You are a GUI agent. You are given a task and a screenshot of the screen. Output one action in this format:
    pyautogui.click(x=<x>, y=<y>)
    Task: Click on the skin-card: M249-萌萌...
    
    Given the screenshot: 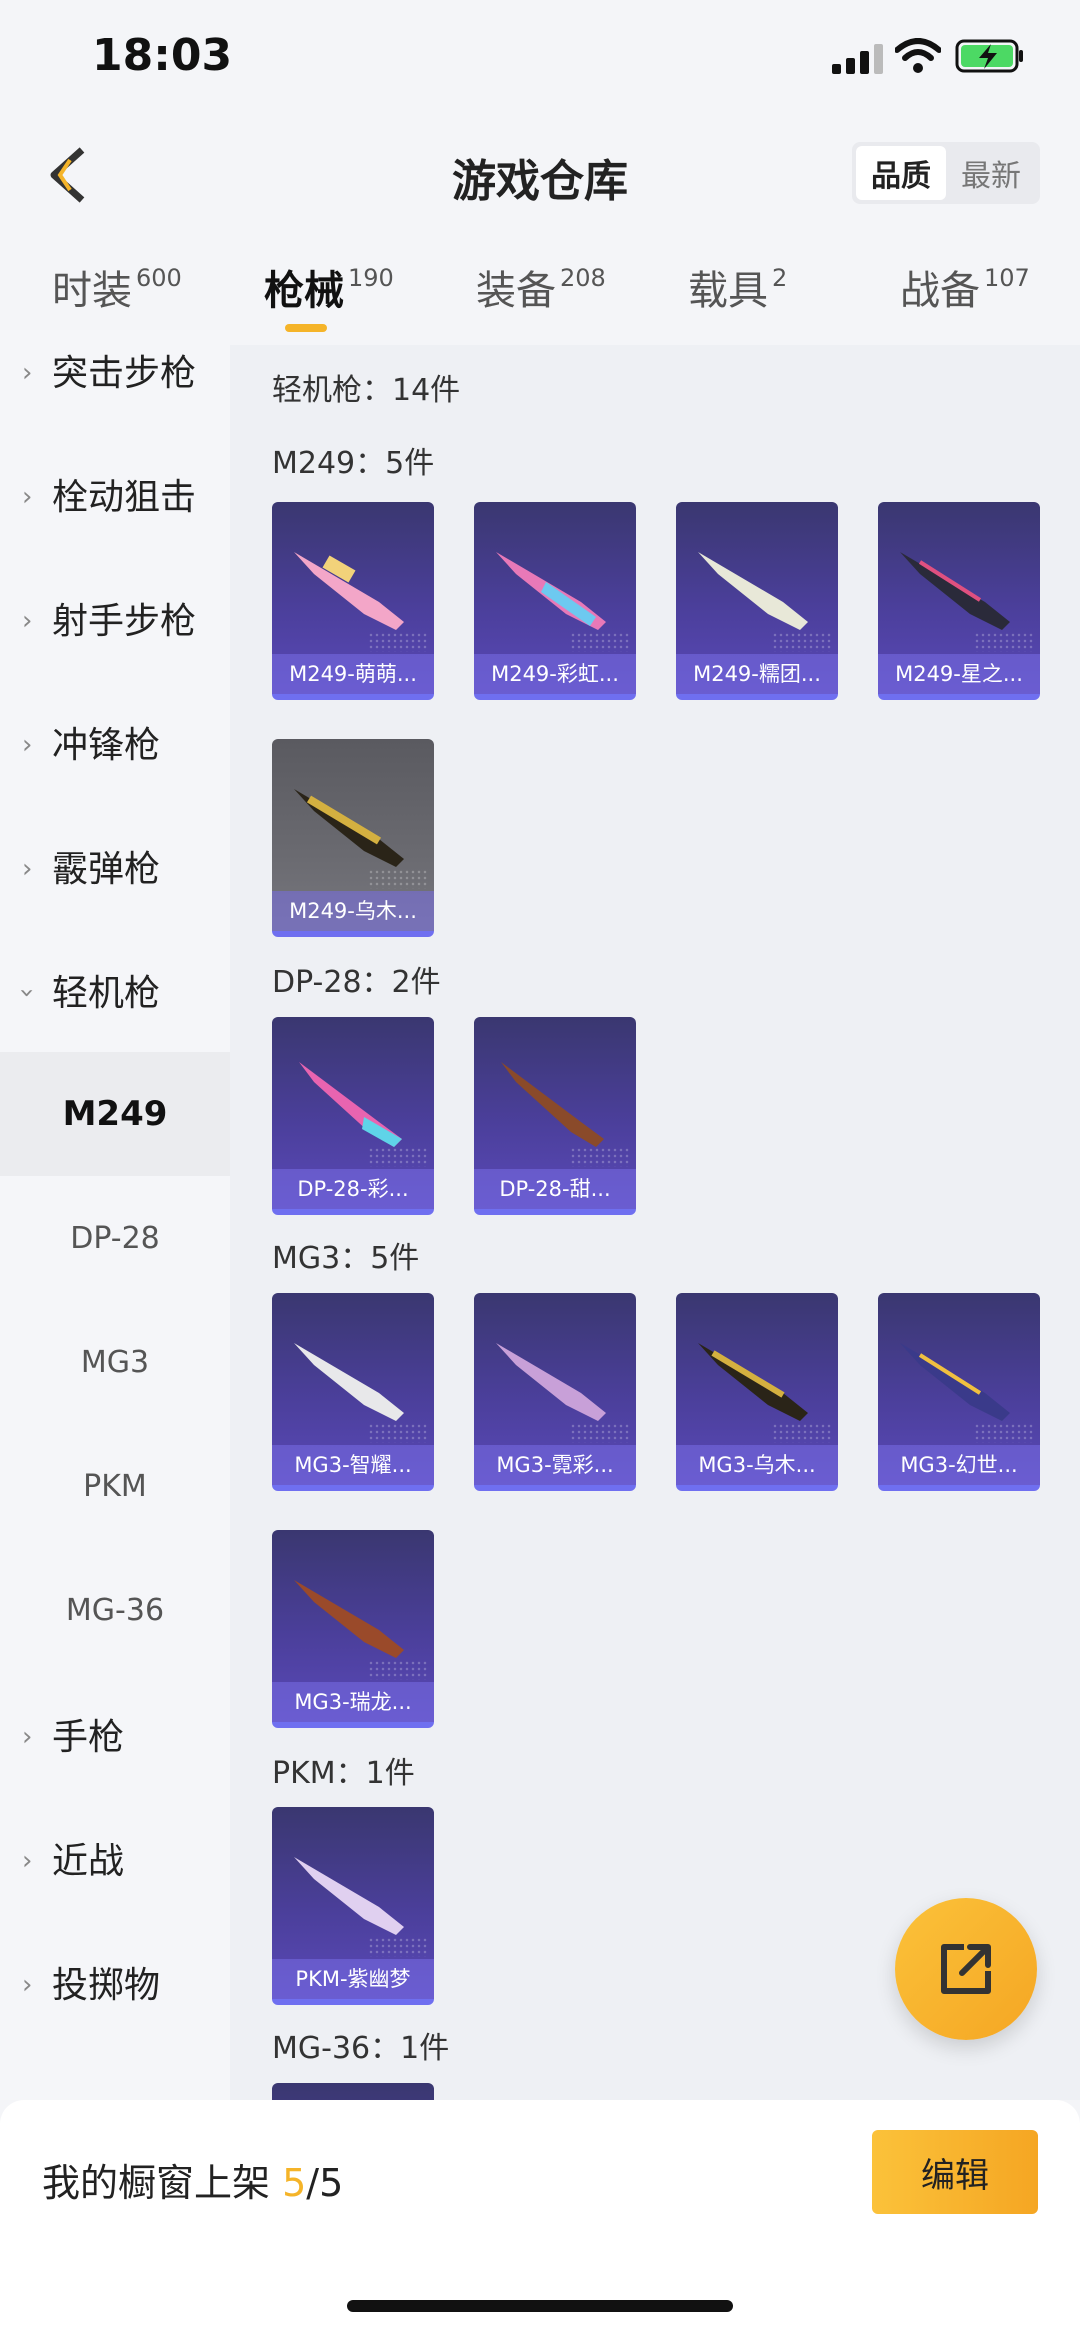 What is the action you would take?
    pyautogui.click(x=353, y=601)
    